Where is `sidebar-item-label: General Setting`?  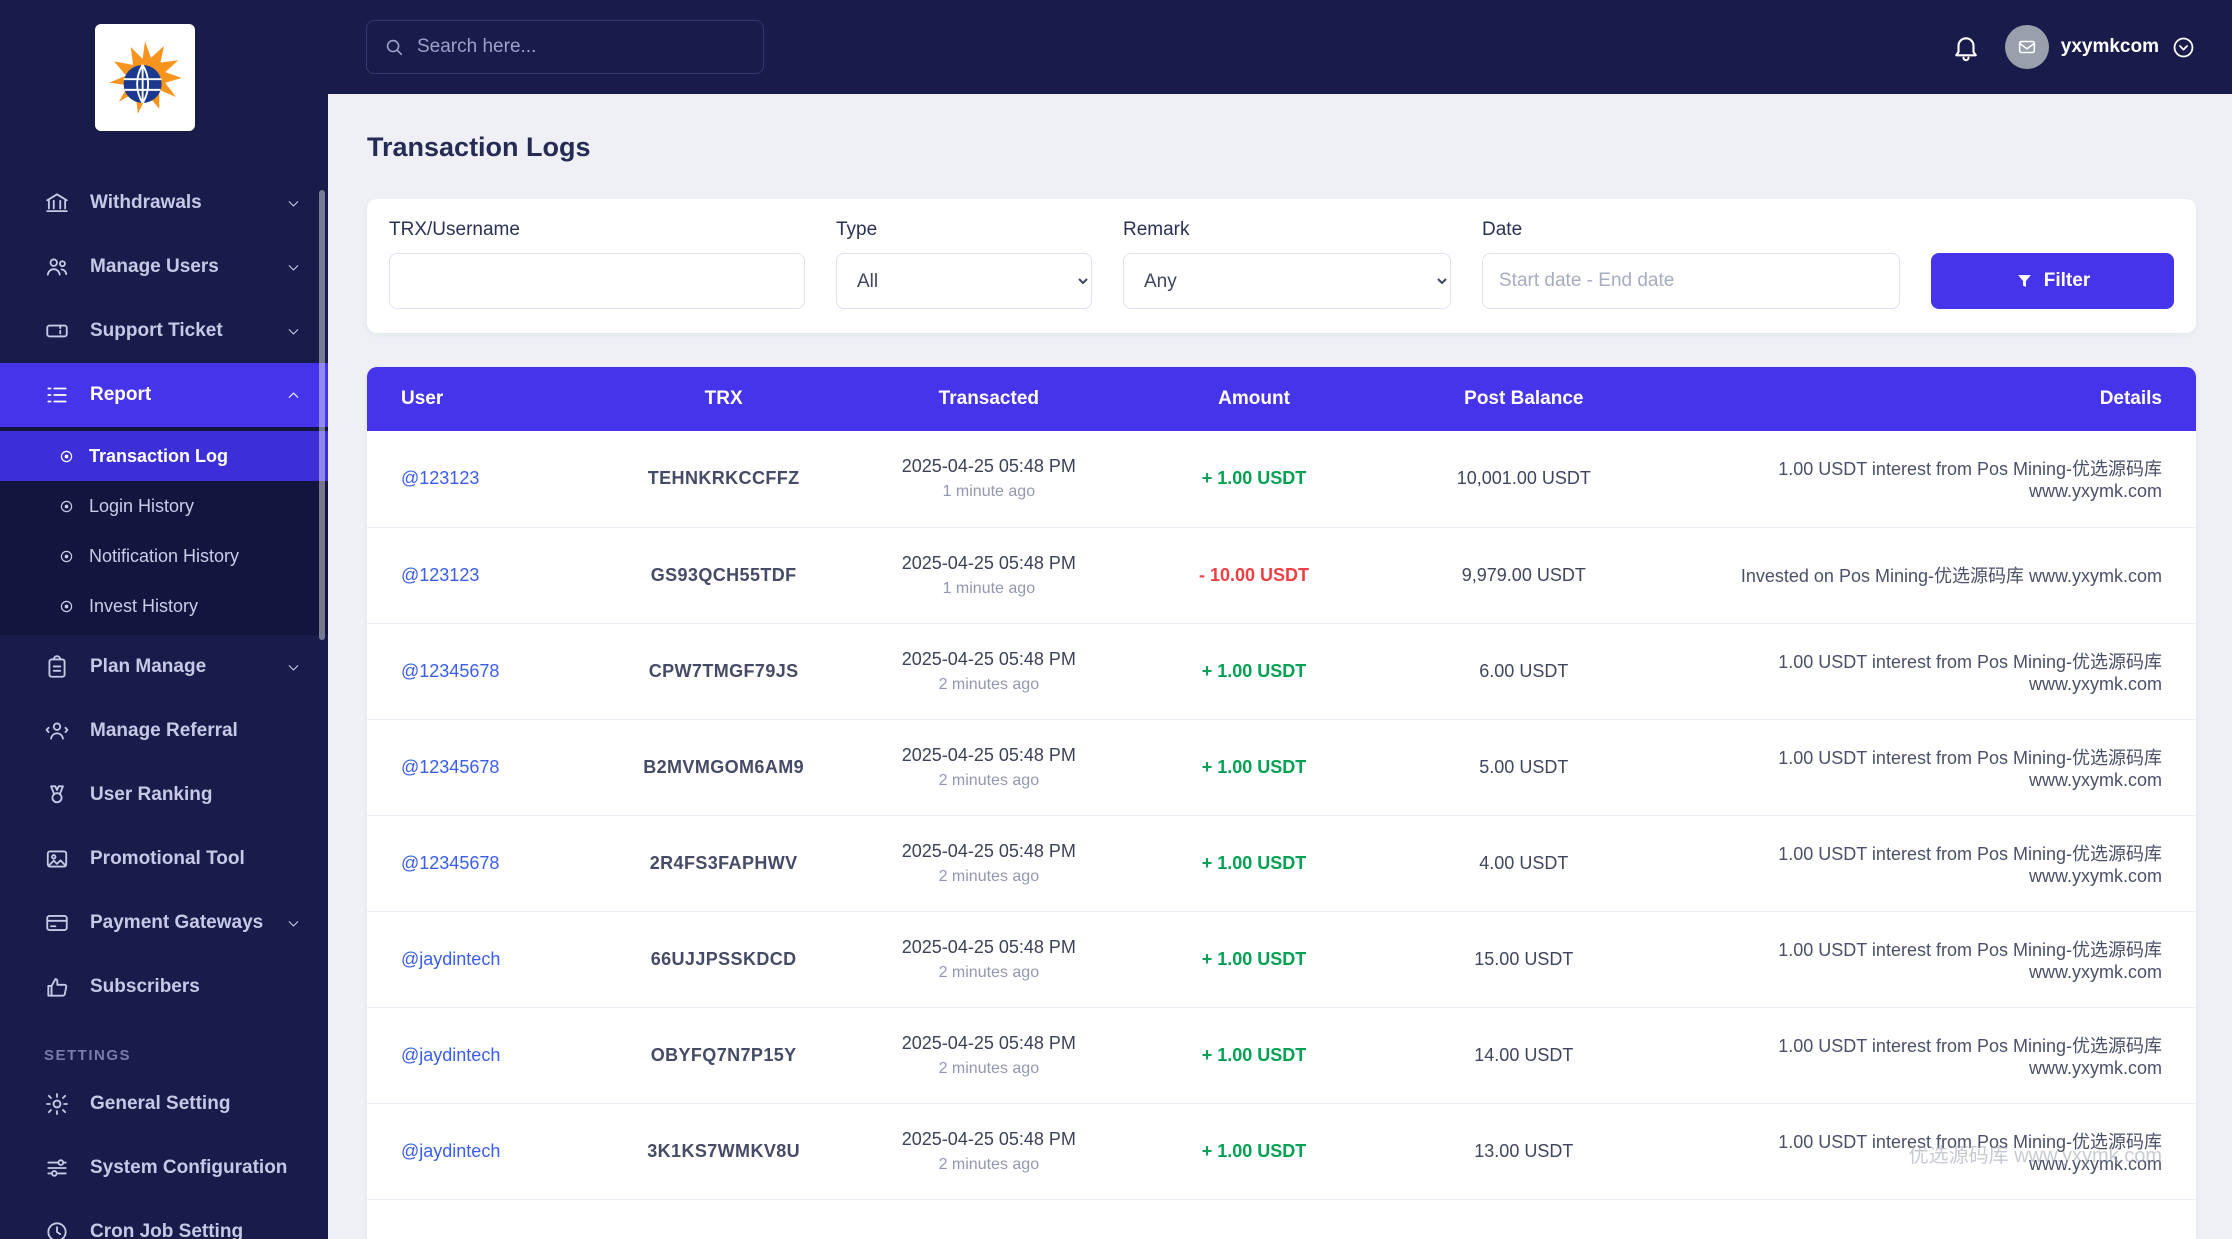
sidebar-item-label: General Setting is located at coordinates (160, 1103).